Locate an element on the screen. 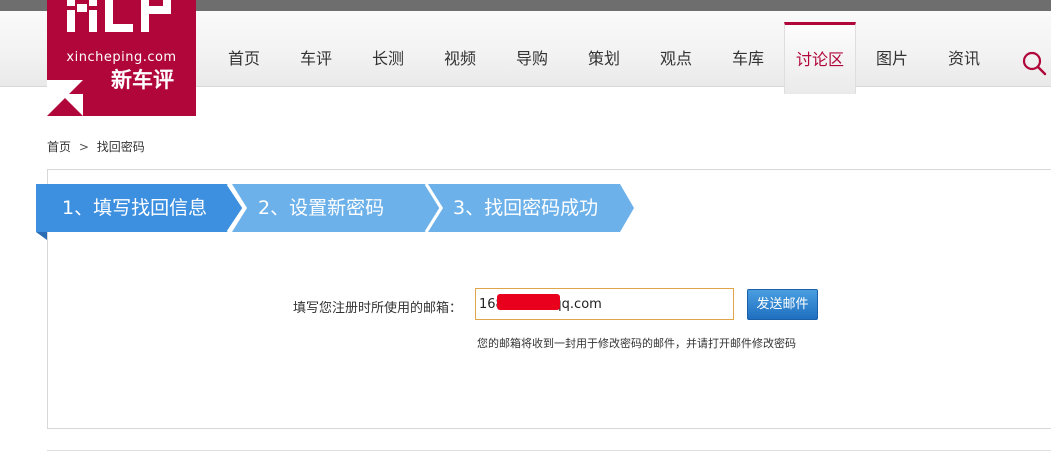 Image resolution: width=1051 pixels, height=454 pixels. logo-corner-mark is located at coordinates (65, 98).